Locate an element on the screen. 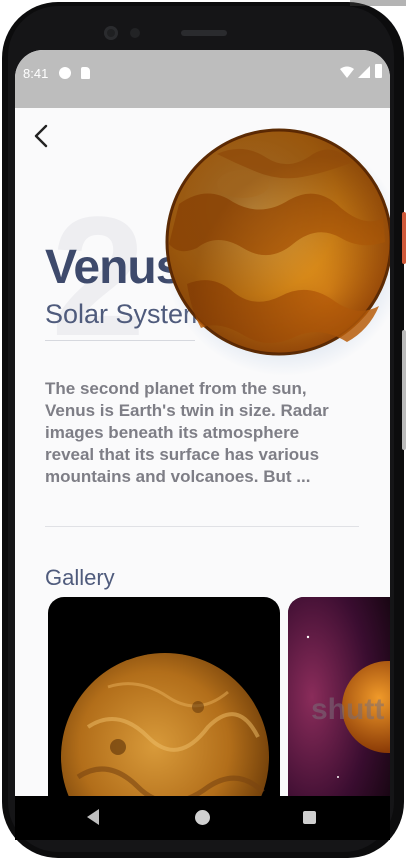 This screenshot has height=863, width=406. front-camera is located at coordinates (111, 33).